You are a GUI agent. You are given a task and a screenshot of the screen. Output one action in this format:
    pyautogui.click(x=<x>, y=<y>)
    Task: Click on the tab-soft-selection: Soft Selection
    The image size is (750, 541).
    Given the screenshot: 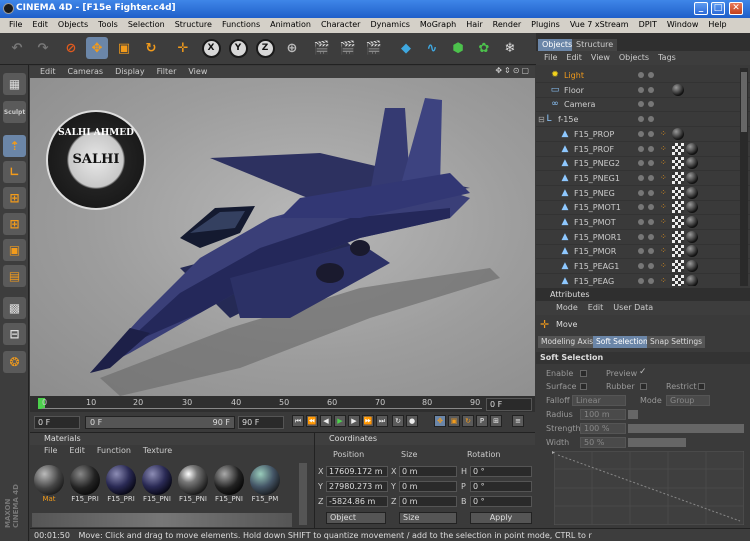 What is the action you would take?
    pyautogui.click(x=622, y=342)
    